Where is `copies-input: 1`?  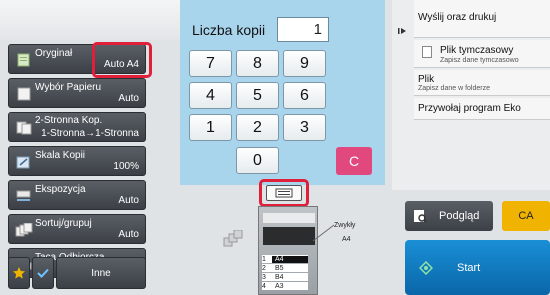 copies-input: 1 is located at coordinates (303, 29).